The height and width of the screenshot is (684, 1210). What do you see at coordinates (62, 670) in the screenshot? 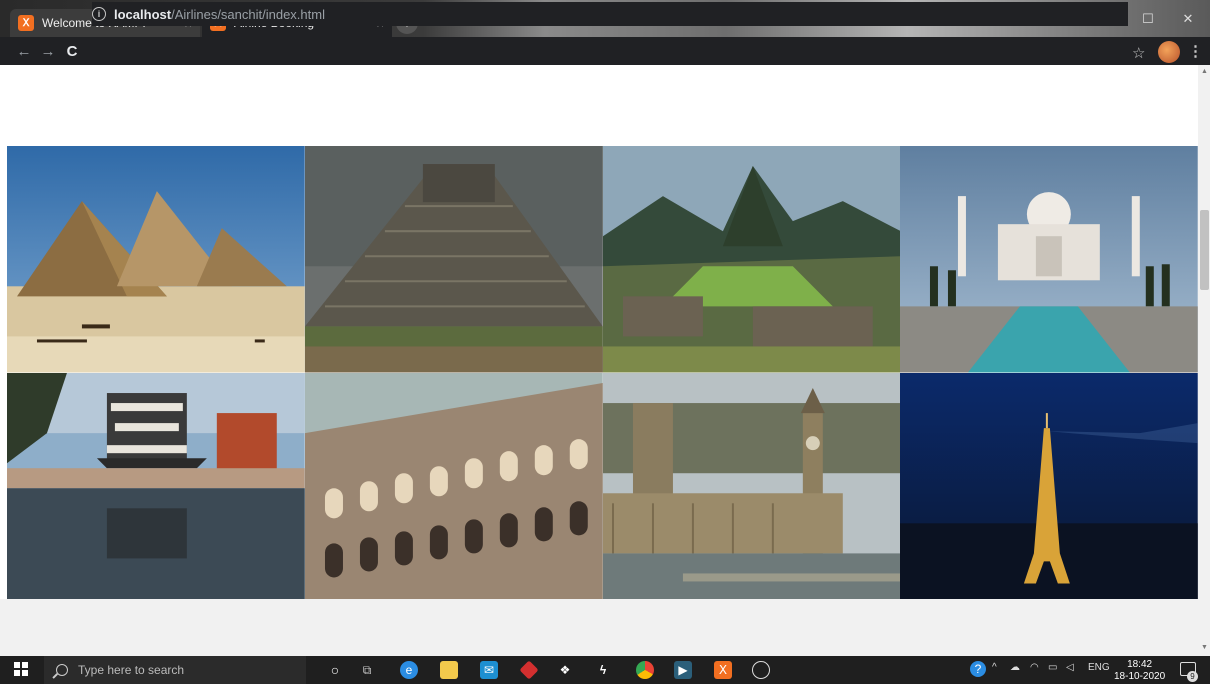
I see `search-icon` at bounding box center [62, 670].